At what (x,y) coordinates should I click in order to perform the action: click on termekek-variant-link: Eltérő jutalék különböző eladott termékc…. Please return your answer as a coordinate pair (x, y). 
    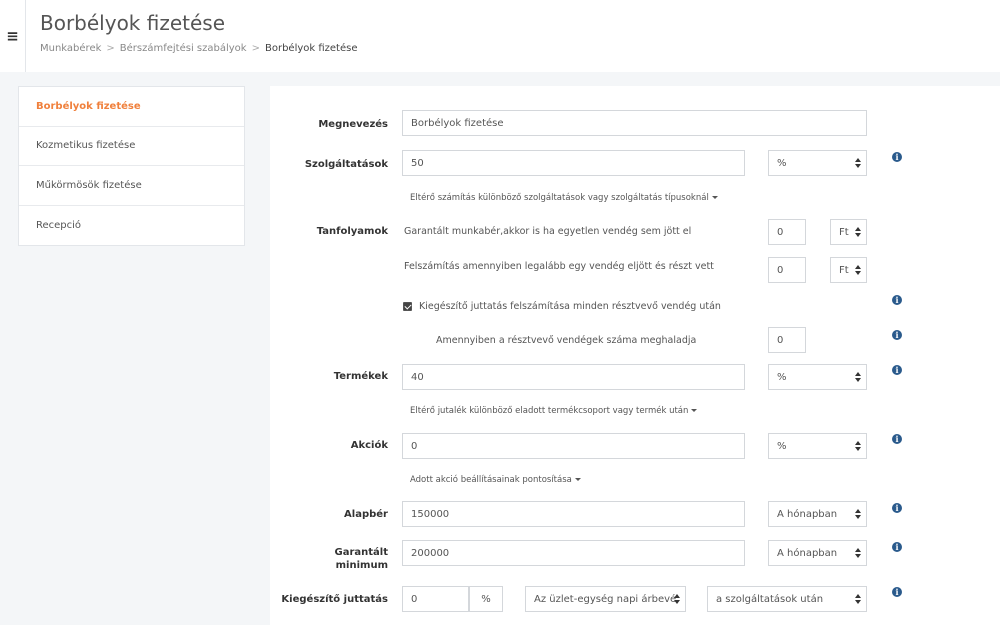
    Looking at the image, I should click on (554, 411).